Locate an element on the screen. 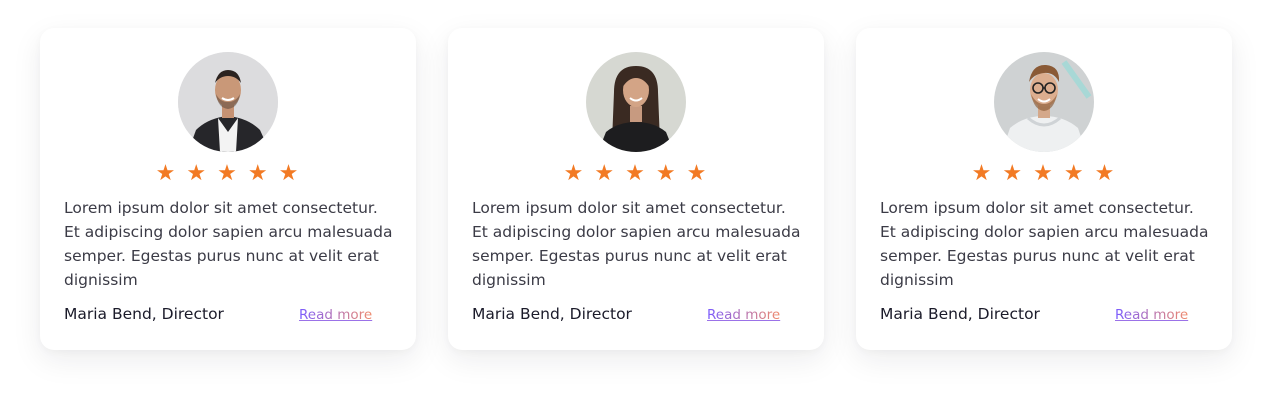 The height and width of the screenshot is (402, 1272). man-in-suit-avatar-icon is located at coordinates (228, 102).